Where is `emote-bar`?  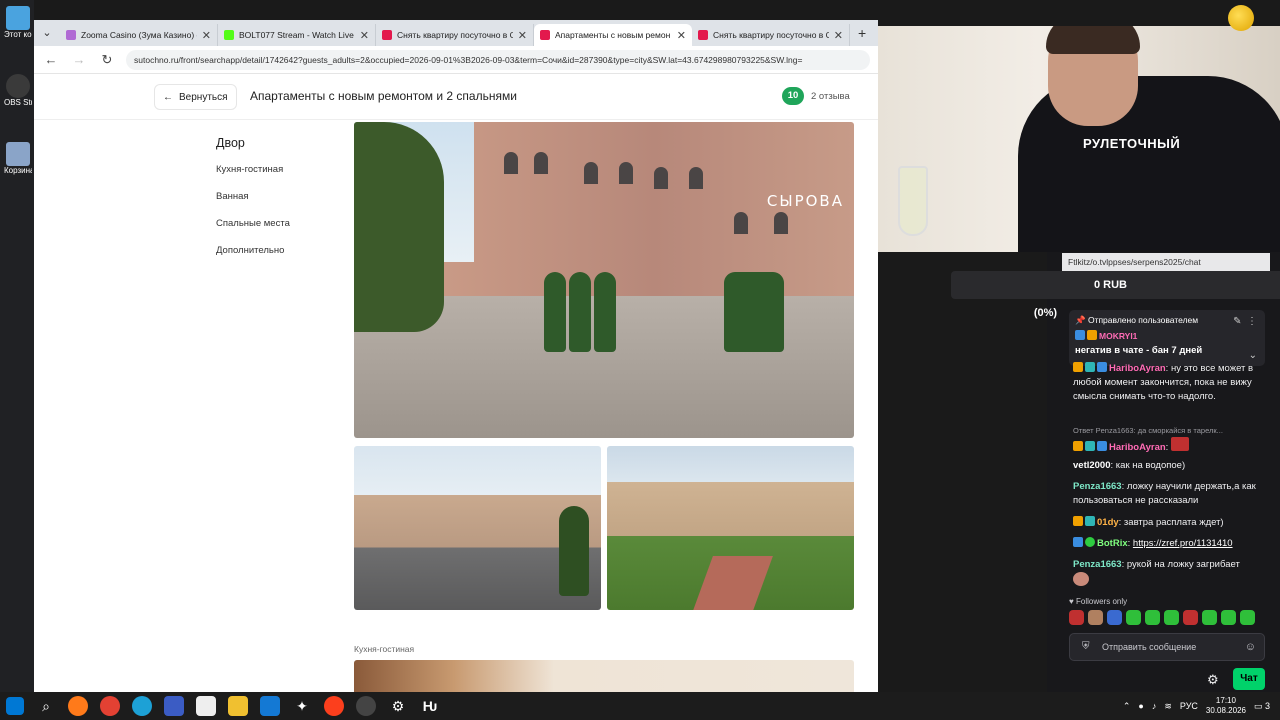
emote-bar is located at coordinates (1162, 617).